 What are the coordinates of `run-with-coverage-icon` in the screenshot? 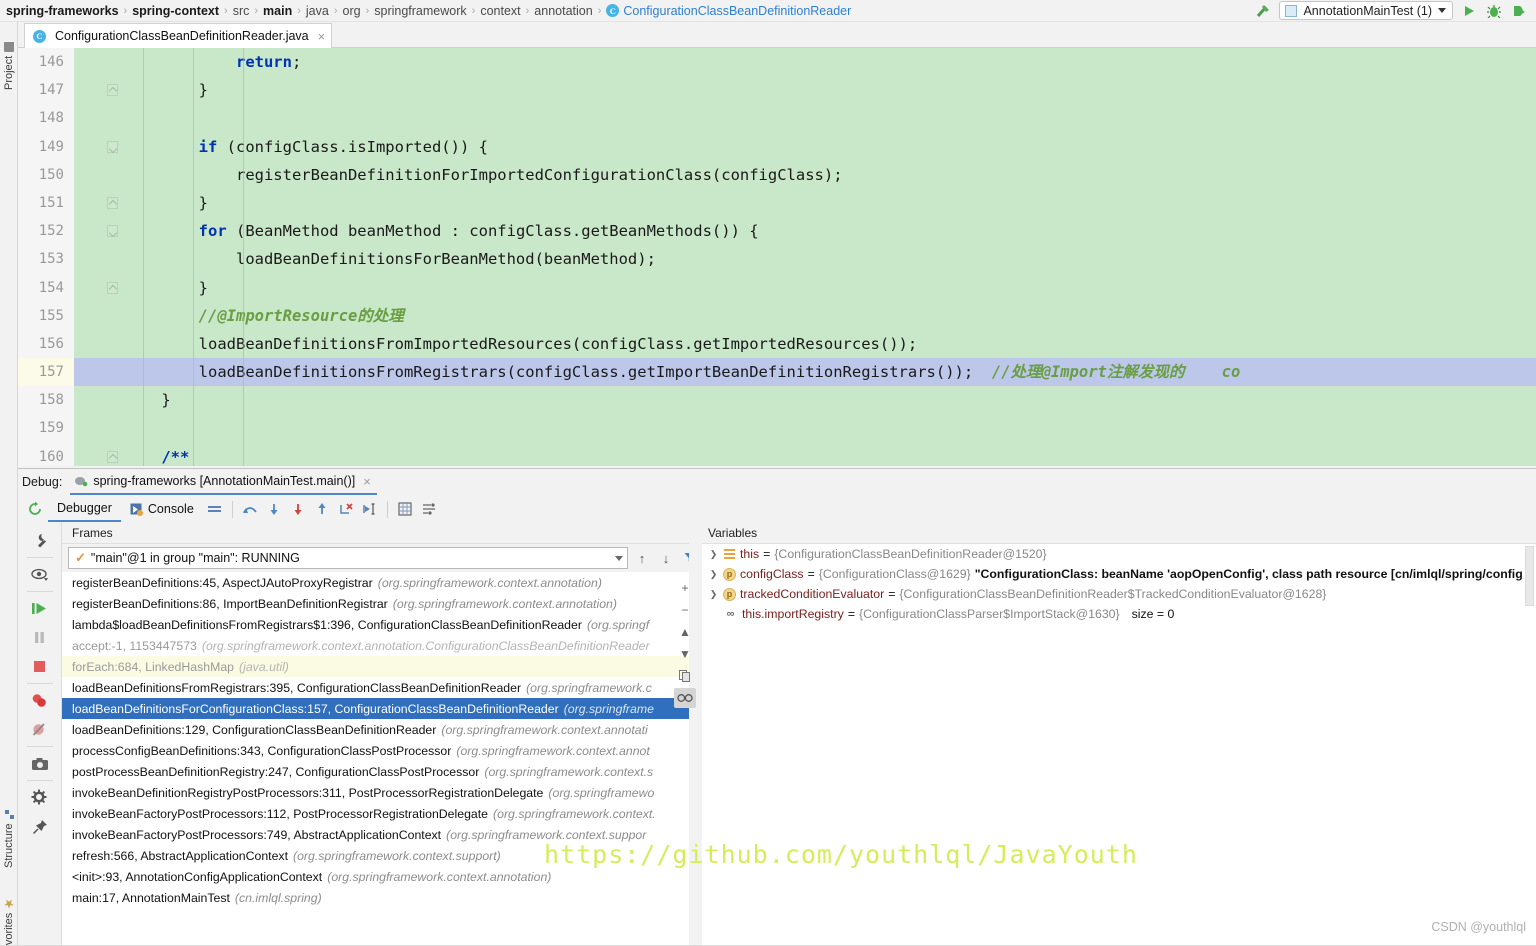 It's located at (1519, 11).